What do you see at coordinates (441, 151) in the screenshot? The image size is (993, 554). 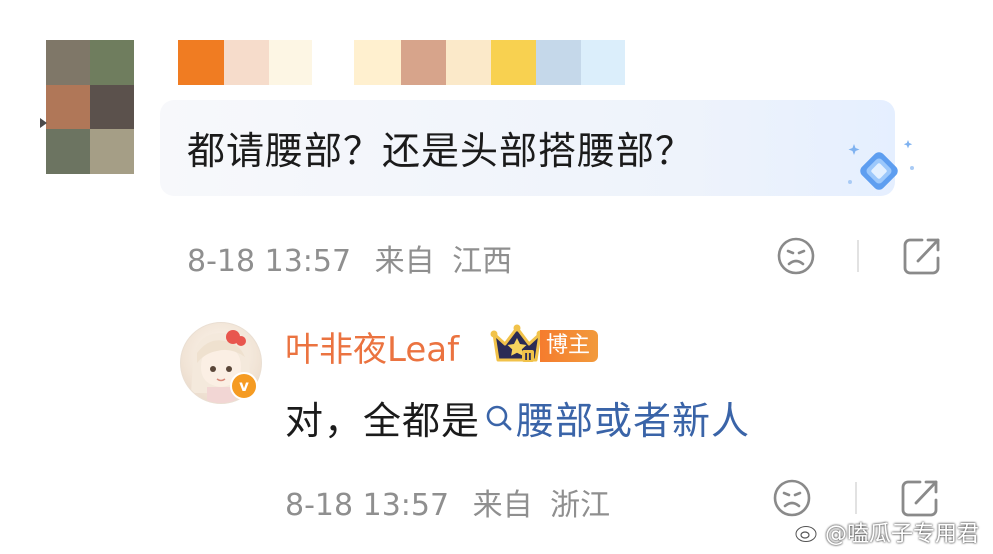 I see `comment-text: 都请腰部？还是头部搭腰部？` at bounding box center [441, 151].